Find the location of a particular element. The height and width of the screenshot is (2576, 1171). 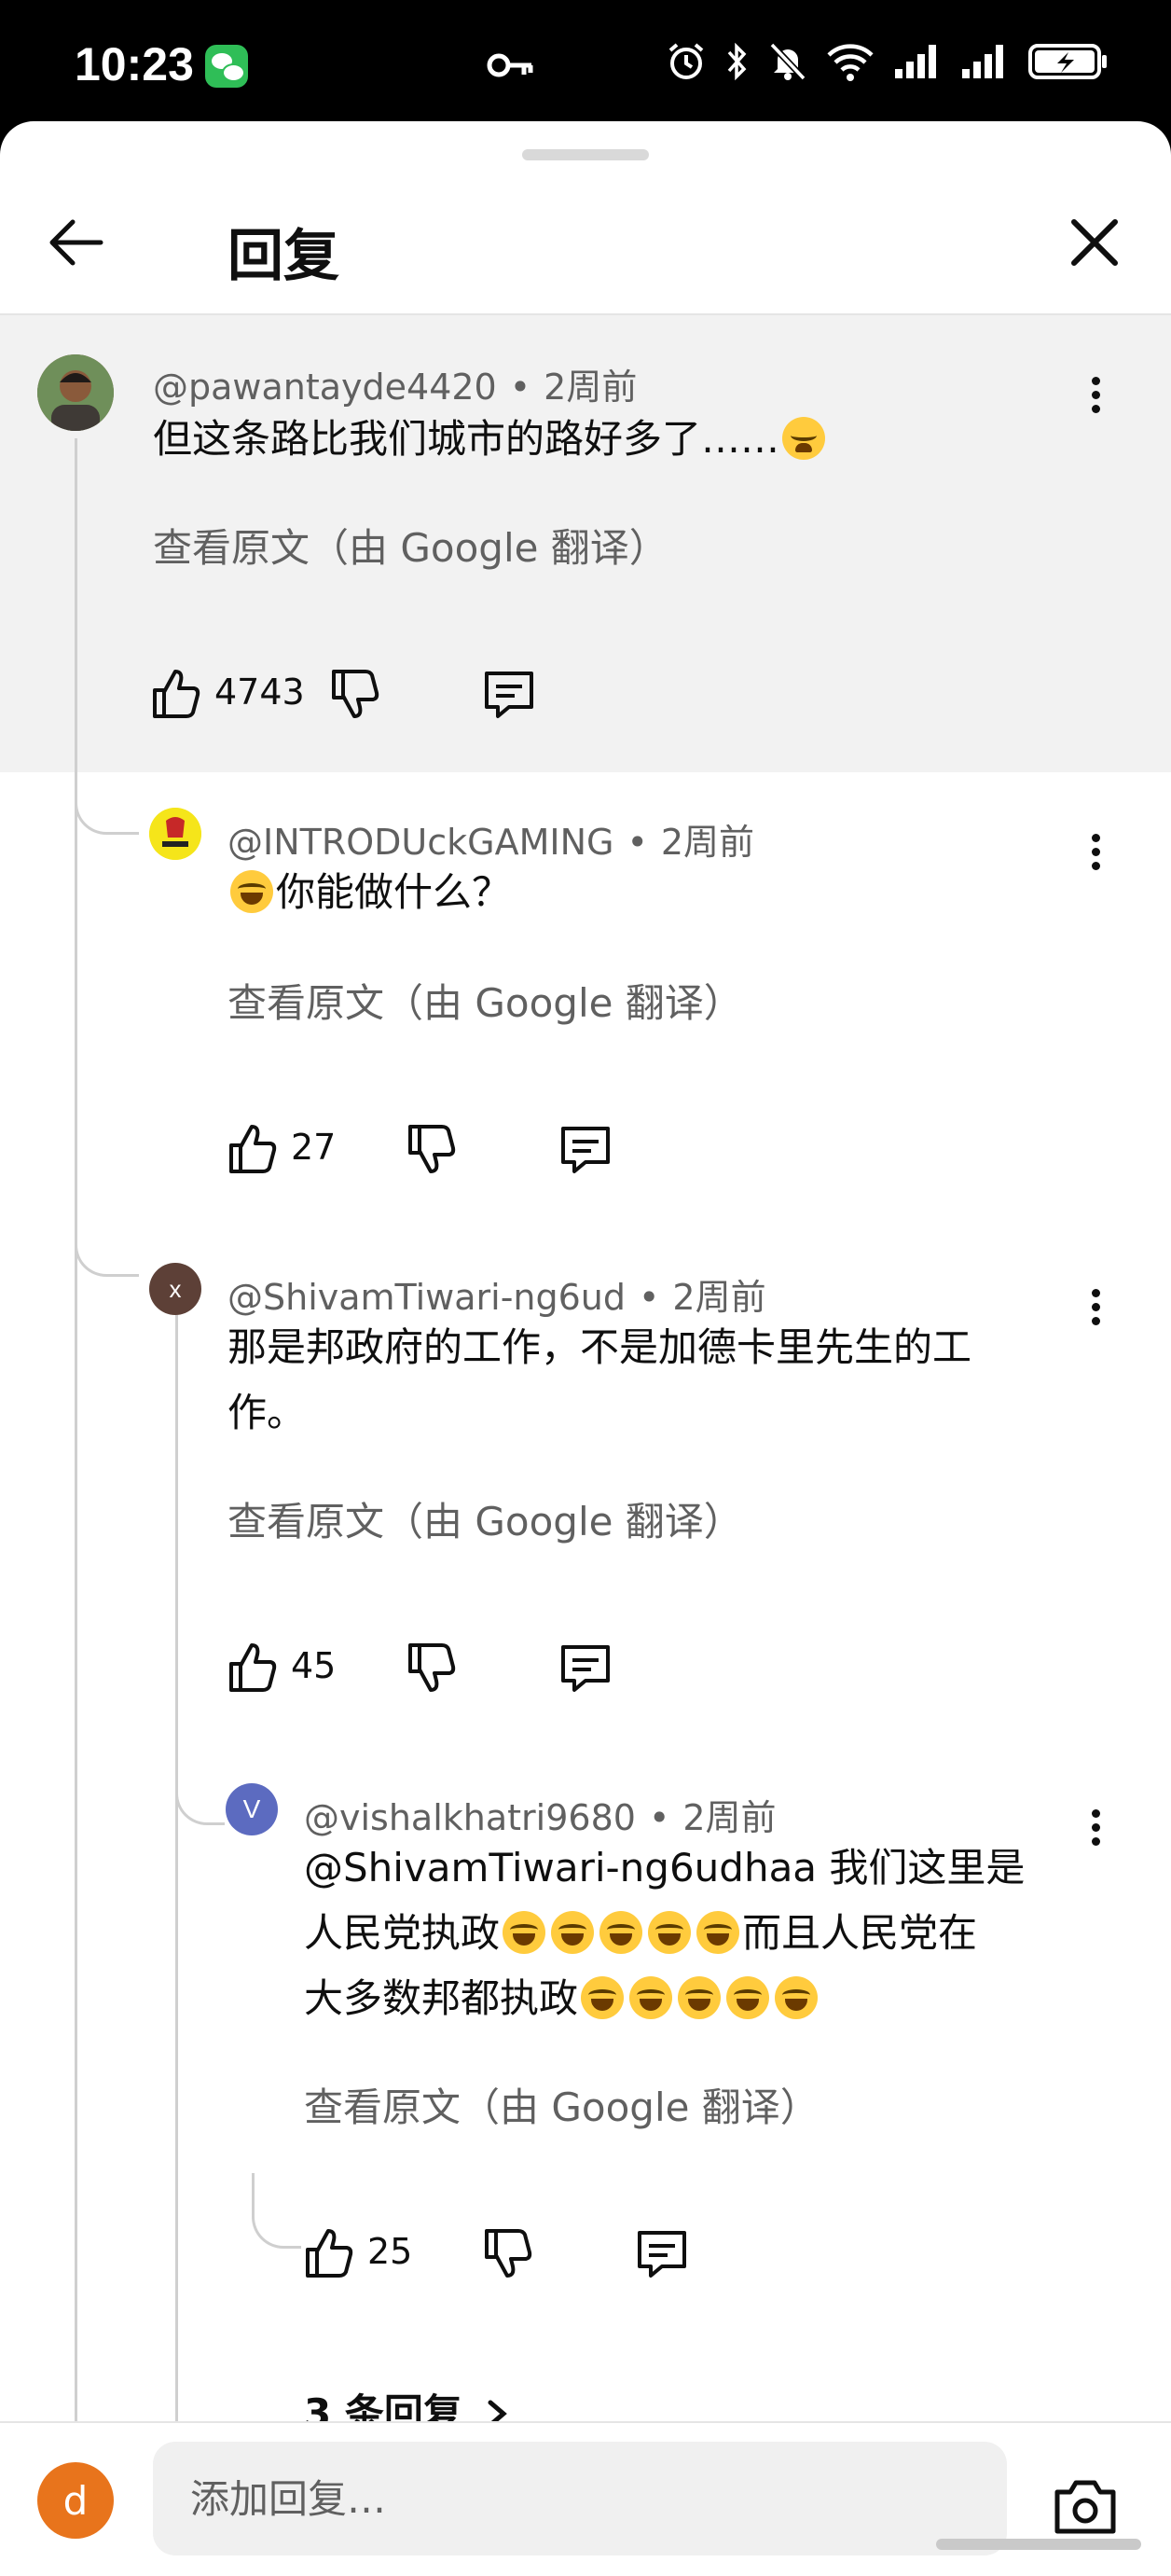

like-count: 27 is located at coordinates (314, 1147).